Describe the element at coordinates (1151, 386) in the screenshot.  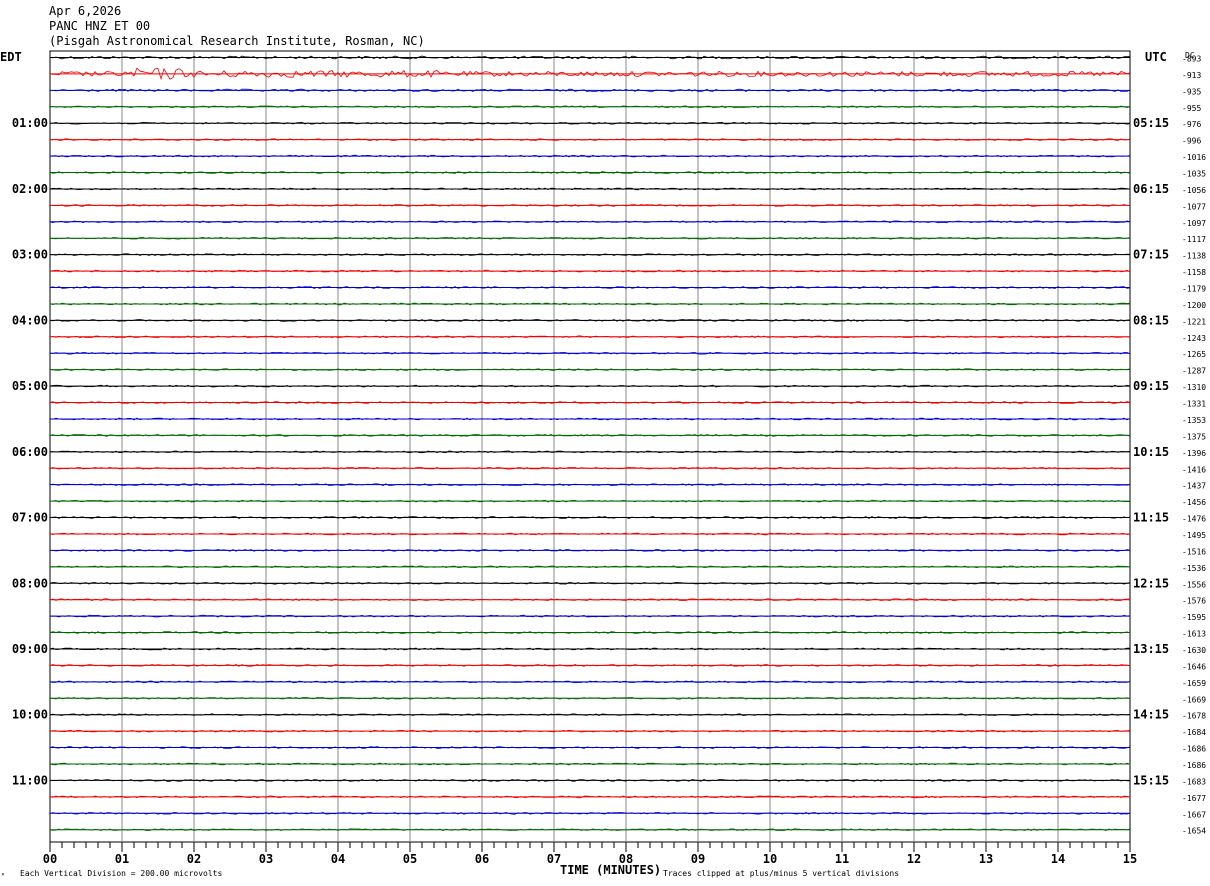
I see `utc-hour-label: 09:15` at that location.